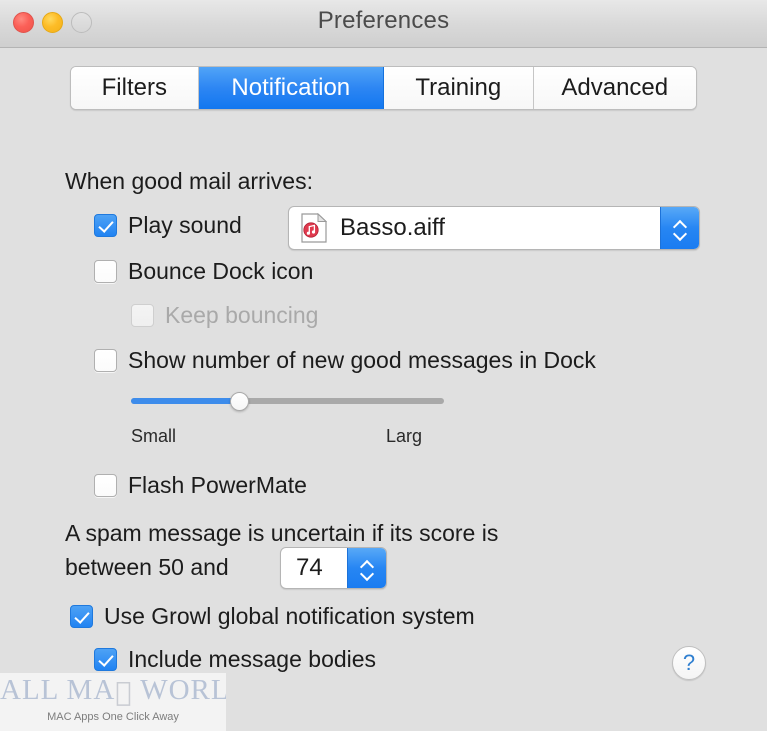  Describe the element at coordinates (189, 181) in the screenshot. I see `section-heading-good-mail: When good mail arrives:` at that location.